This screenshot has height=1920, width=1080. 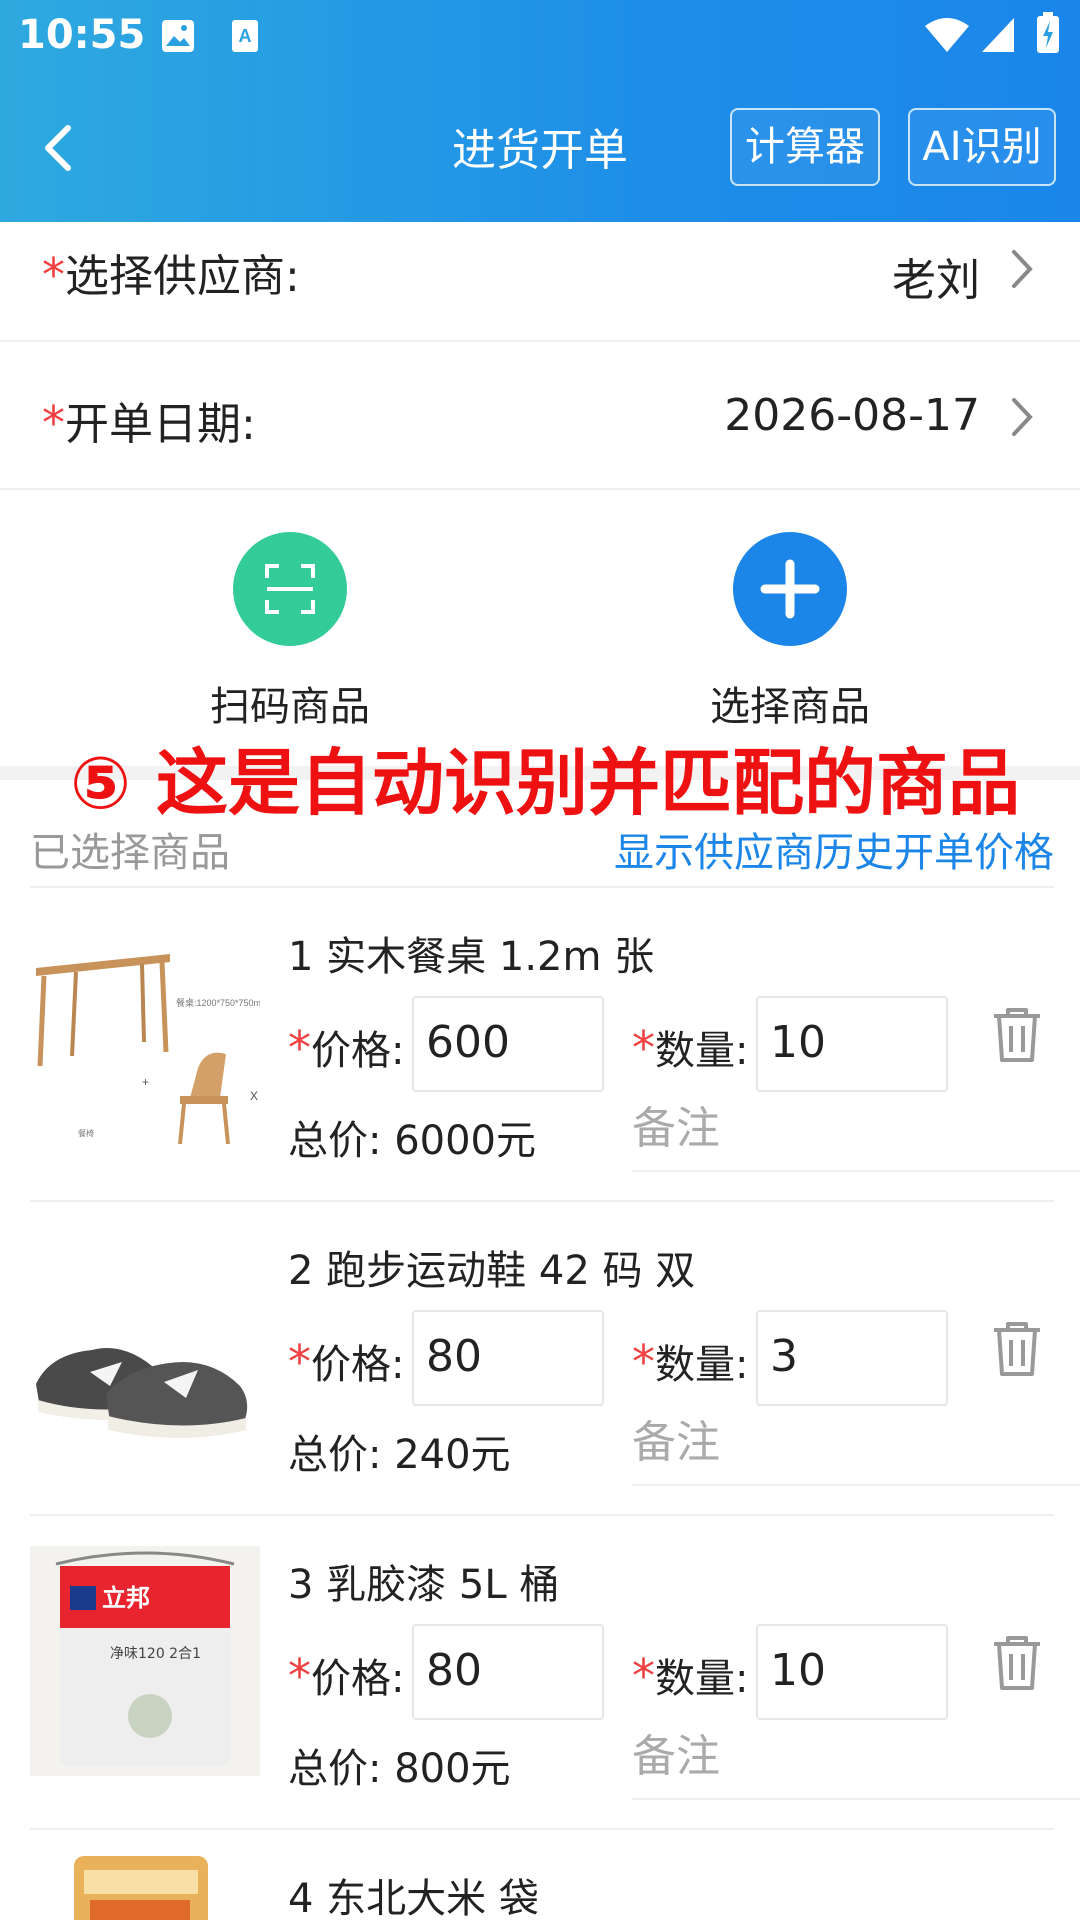 I want to click on signal-icon, so click(x=998, y=35).